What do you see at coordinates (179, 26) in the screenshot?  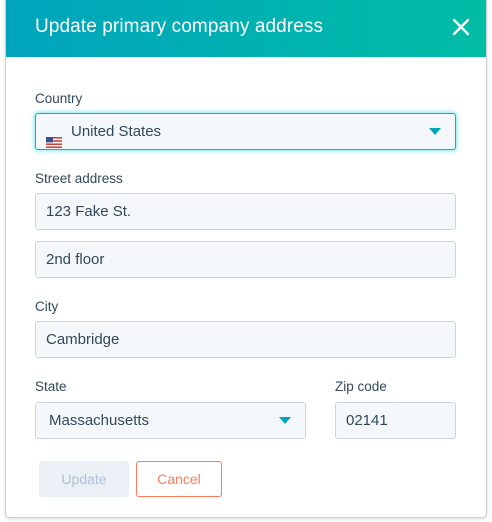 I see `dialog-title: Update primary company address` at bounding box center [179, 26].